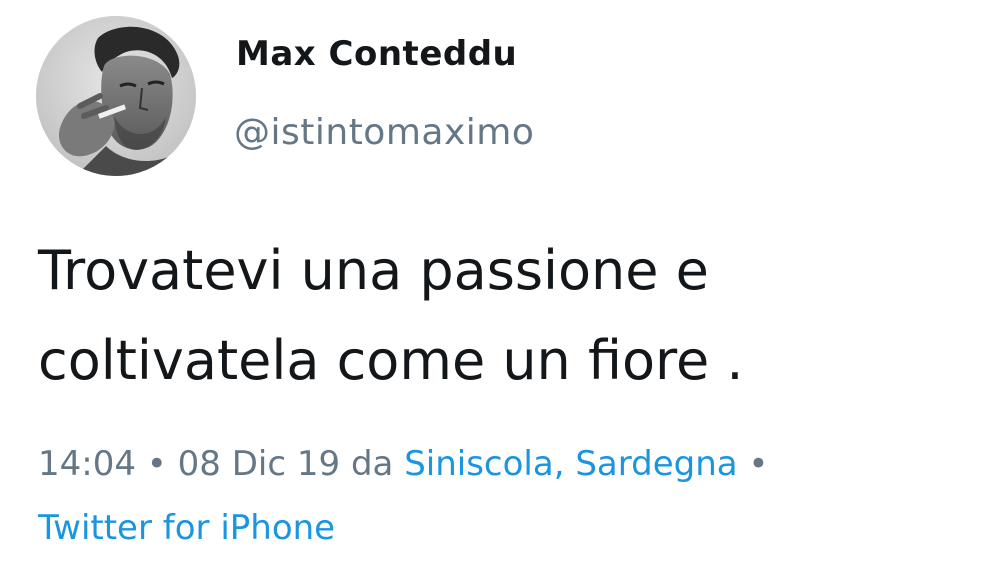  What do you see at coordinates (372, 464) in the screenshot?
I see `from-label: da` at bounding box center [372, 464].